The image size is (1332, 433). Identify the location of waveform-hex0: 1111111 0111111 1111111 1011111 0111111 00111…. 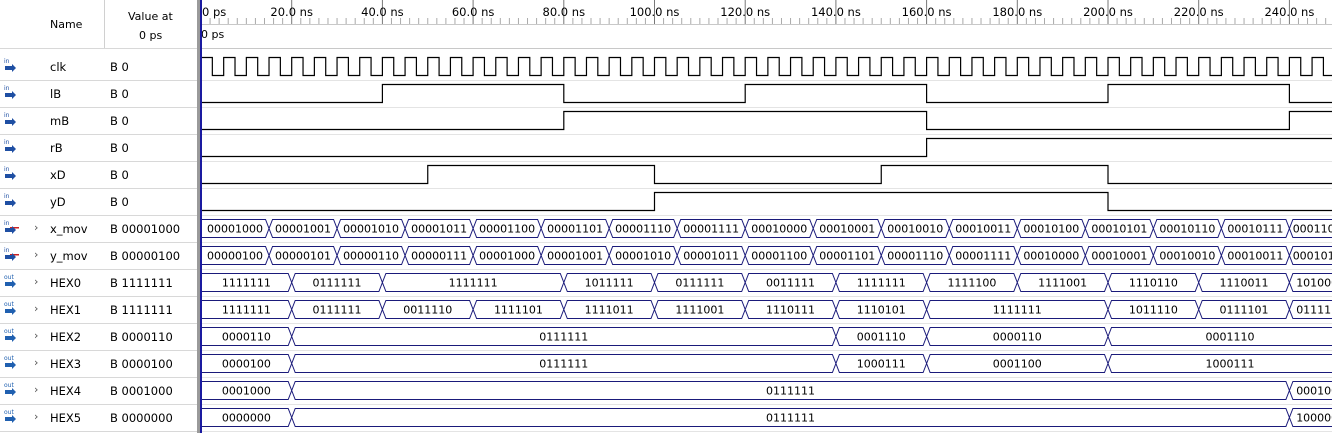
(766, 282).